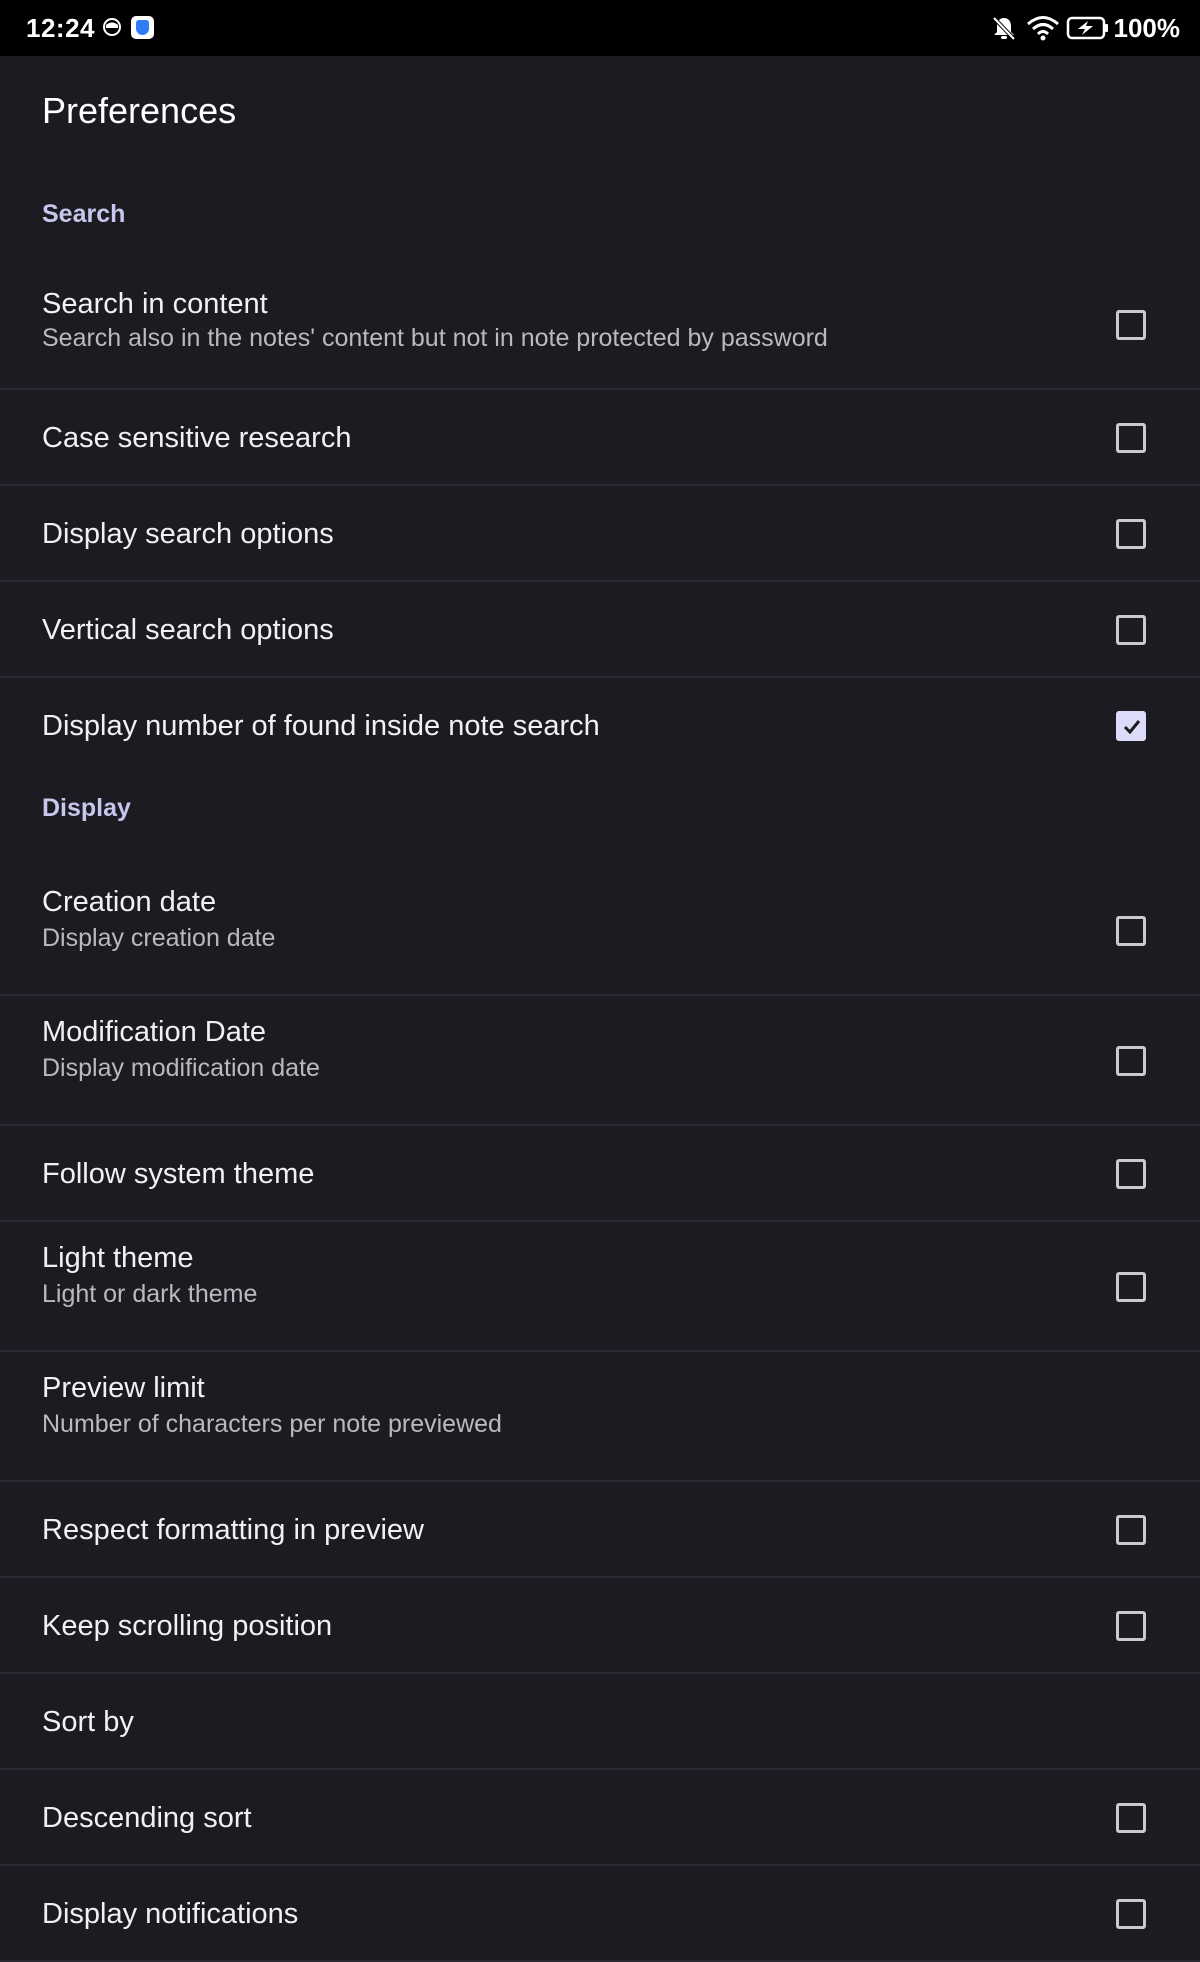  What do you see at coordinates (188, 630) in the screenshot?
I see `pref-title: Vertical search options` at bounding box center [188, 630].